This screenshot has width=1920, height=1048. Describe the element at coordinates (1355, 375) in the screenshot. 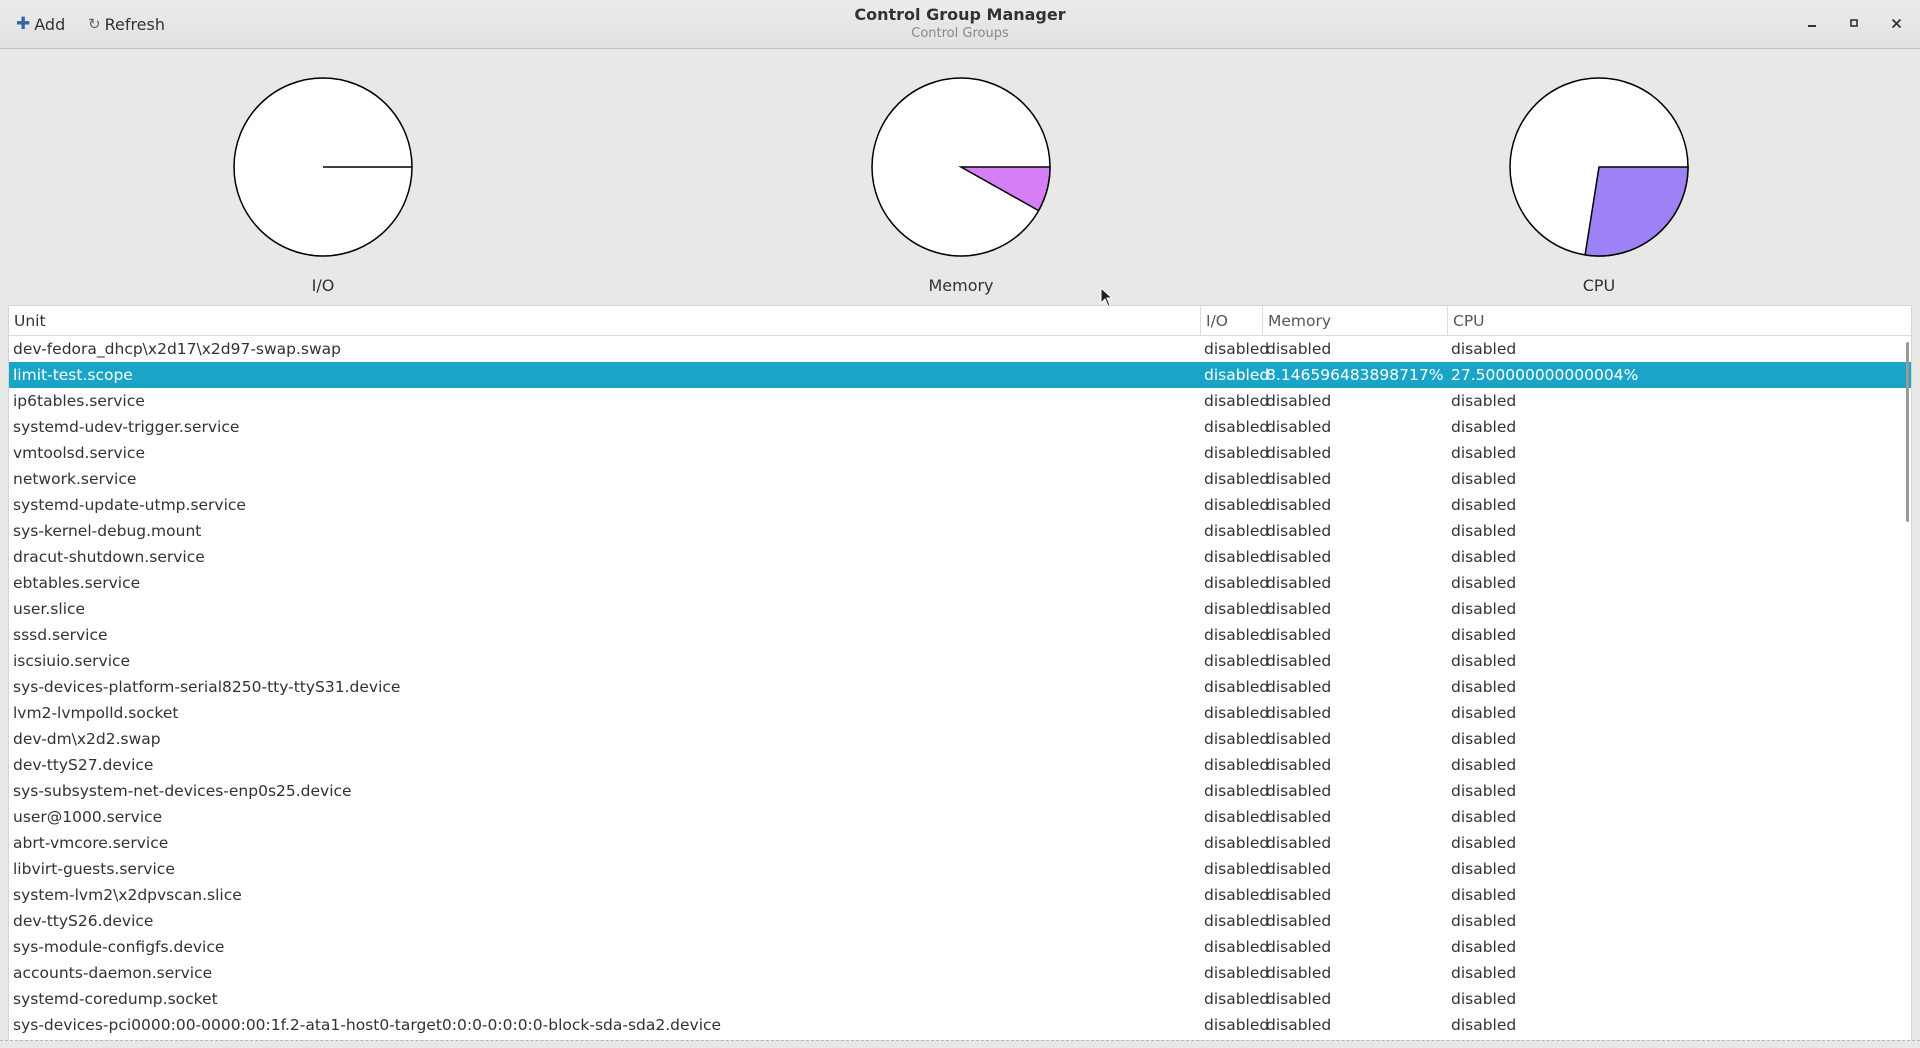

I see `memory-cell: 8.146596483898717%` at that location.